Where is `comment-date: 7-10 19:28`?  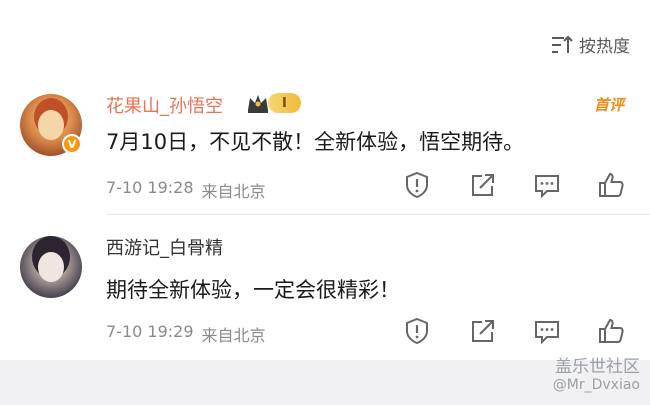 comment-date: 7-10 19:28 is located at coordinates (150, 187).